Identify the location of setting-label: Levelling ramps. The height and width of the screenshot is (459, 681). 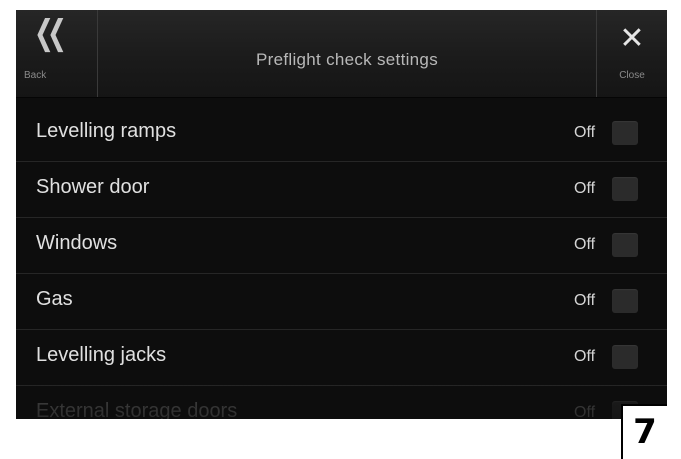
(106, 131).